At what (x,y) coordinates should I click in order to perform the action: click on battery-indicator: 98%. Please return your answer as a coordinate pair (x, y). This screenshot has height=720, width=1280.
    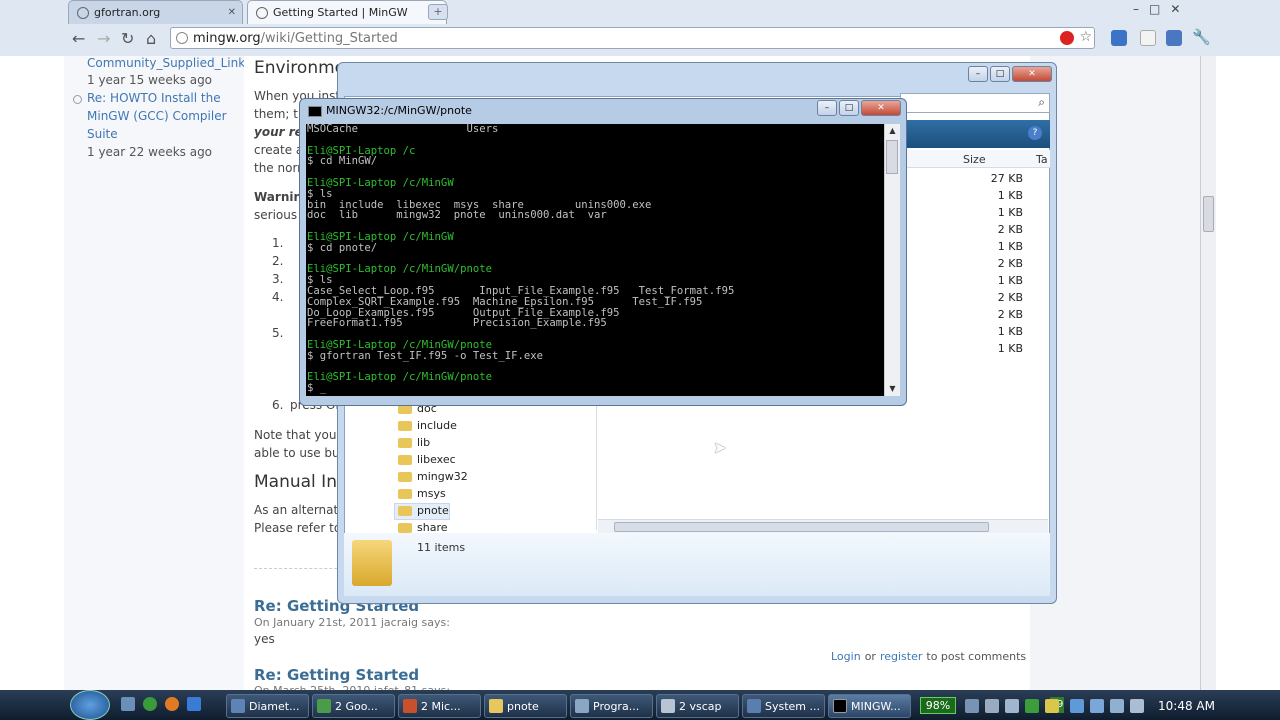
    Looking at the image, I should click on (938, 705).